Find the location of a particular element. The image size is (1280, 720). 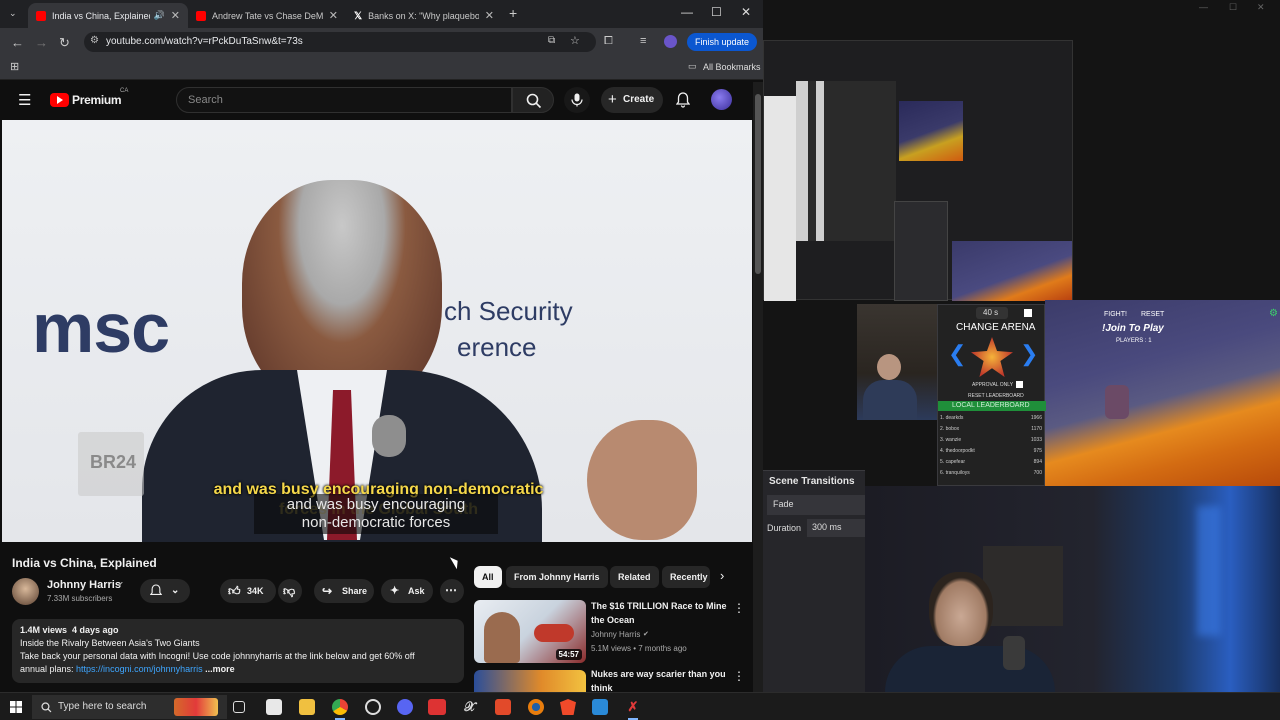

tab-andrew-tate: Andrew Tate vs Chase DeMoor ✕ is located at coordinates (267, 15).